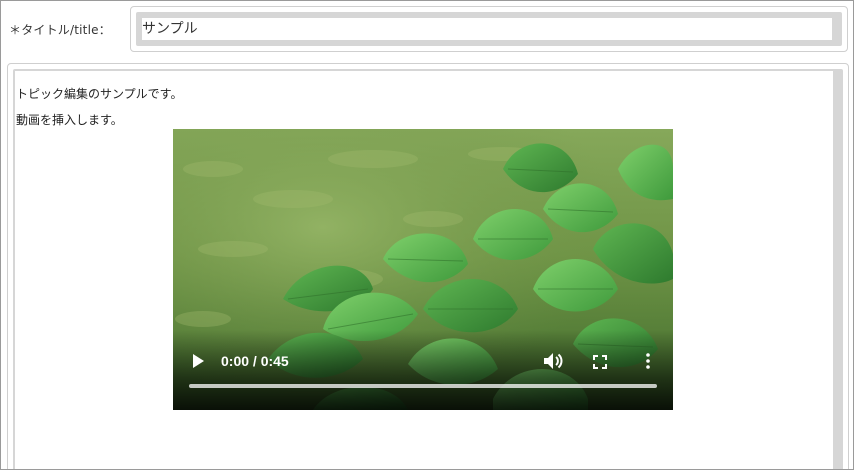 This screenshot has width=854, height=470. I want to click on video-progress-bar, so click(423, 386).